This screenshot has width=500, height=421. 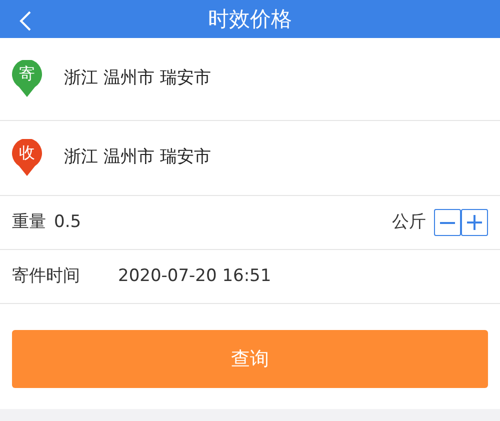 I want to click on minus-icon, so click(x=447, y=223).